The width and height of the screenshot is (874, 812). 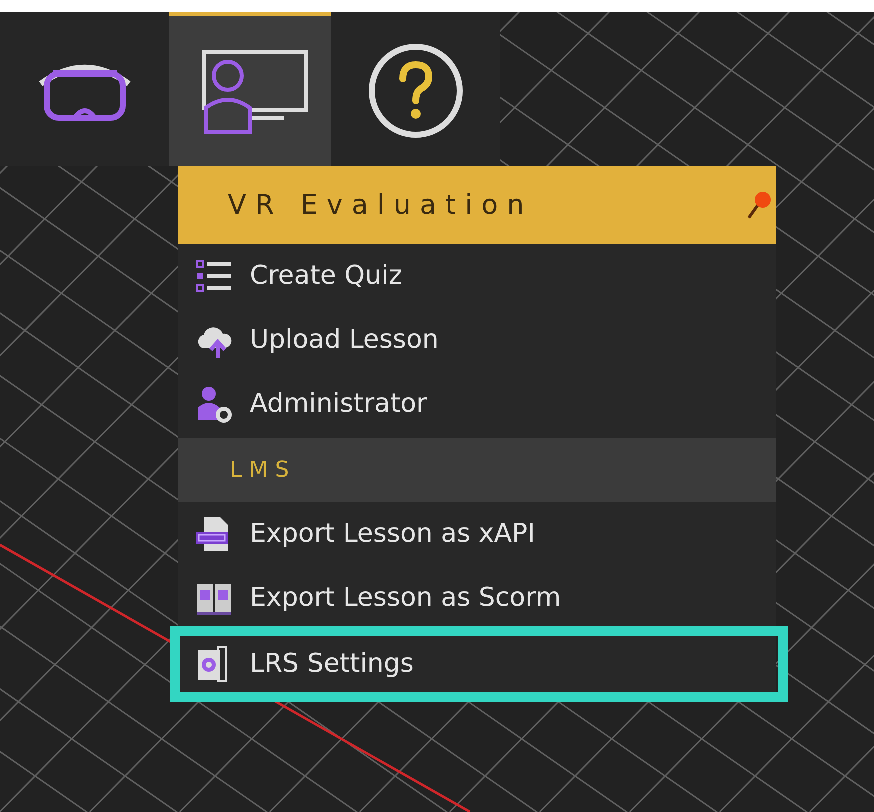 What do you see at coordinates (759, 205) in the screenshot?
I see `pin-icon` at bounding box center [759, 205].